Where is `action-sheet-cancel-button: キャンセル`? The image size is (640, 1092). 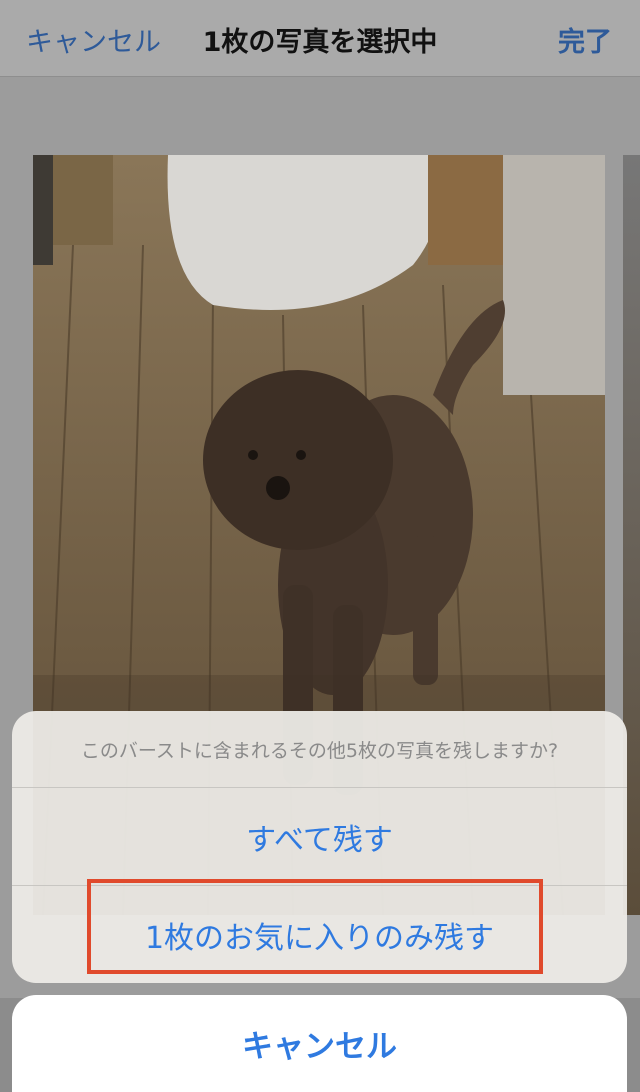 action-sheet-cancel-button: キャンセル is located at coordinates (319, 1043).